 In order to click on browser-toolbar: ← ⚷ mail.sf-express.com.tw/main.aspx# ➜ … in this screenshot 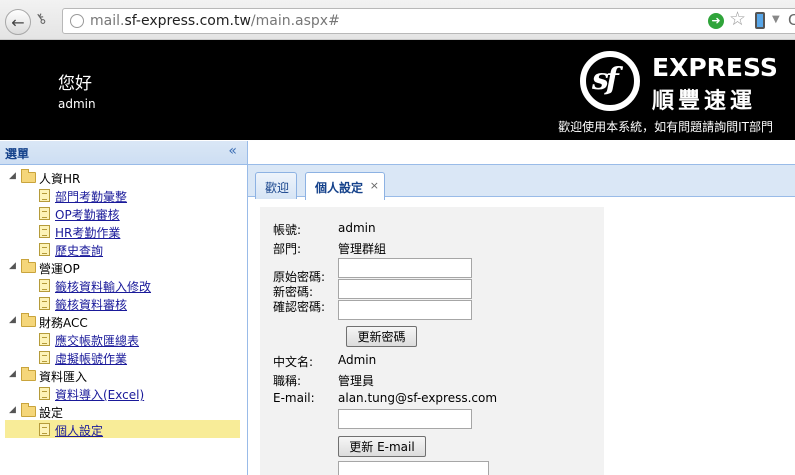, I will do `click(397, 20)`.